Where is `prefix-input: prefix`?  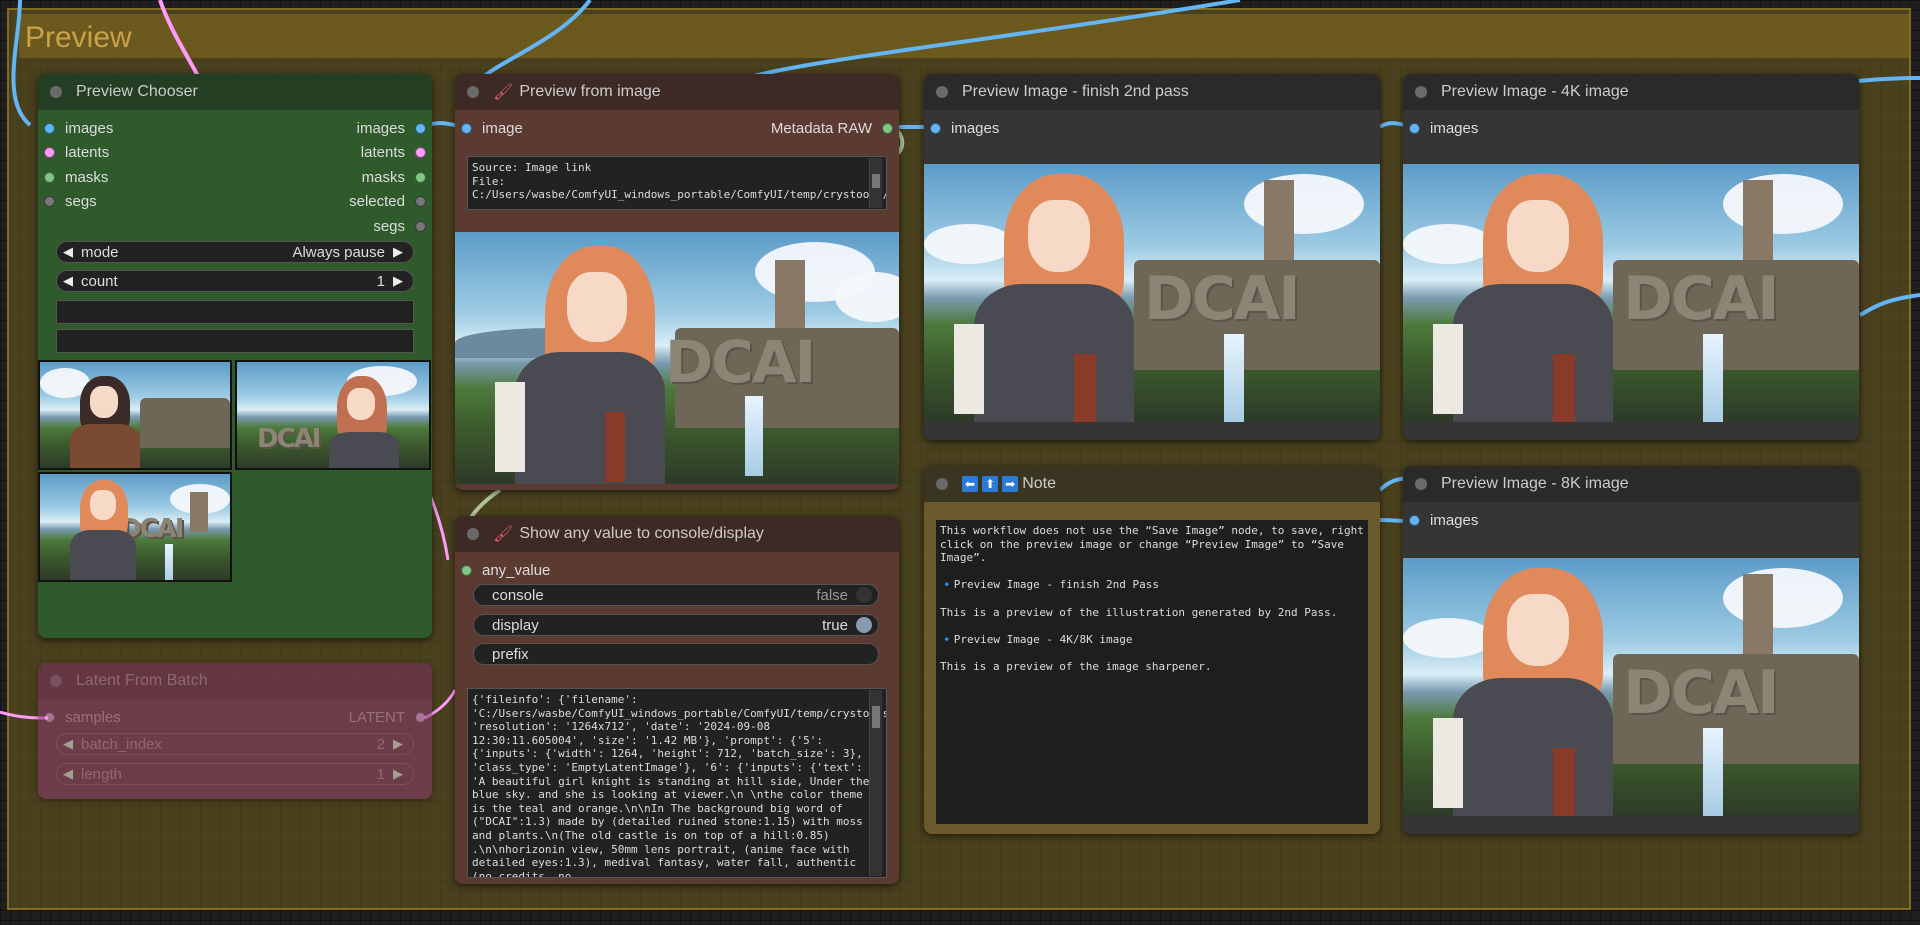 prefix-input: prefix is located at coordinates (676, 654).